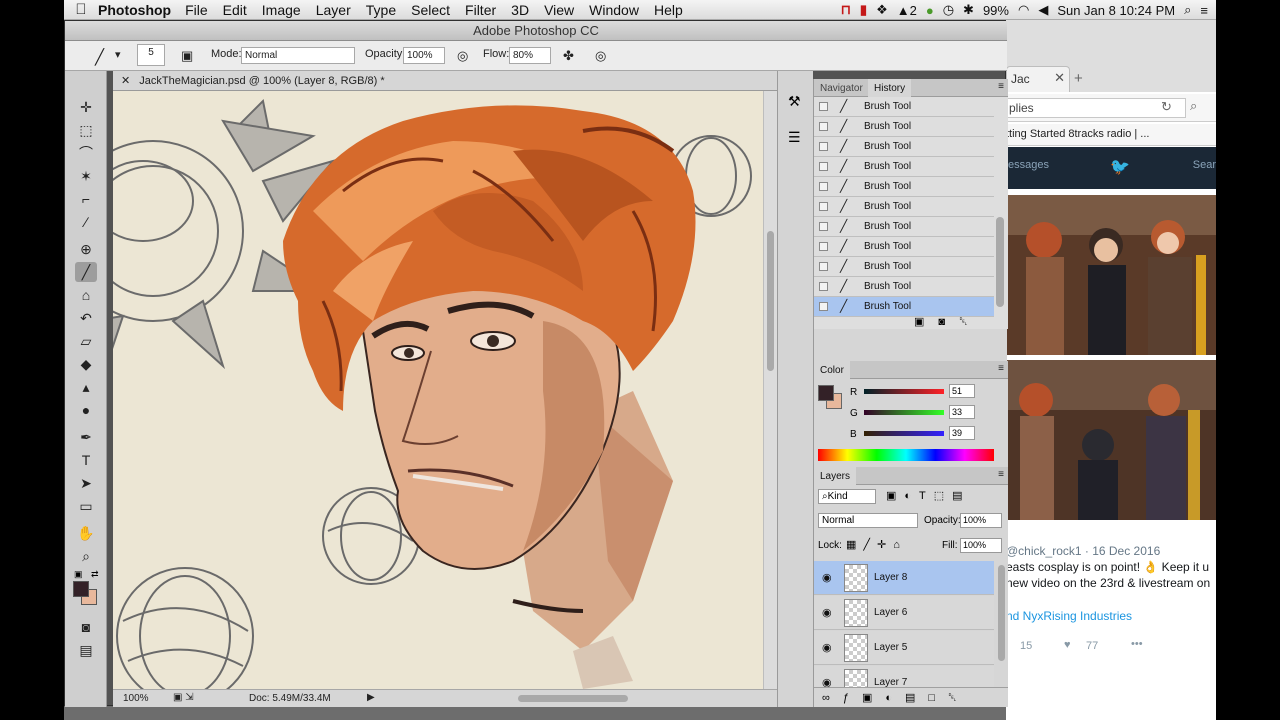  What do you see at coordinates (1078, 78) in the screenshot?
I see `new-tab-icon: +` at bounding box center [1078, 78].